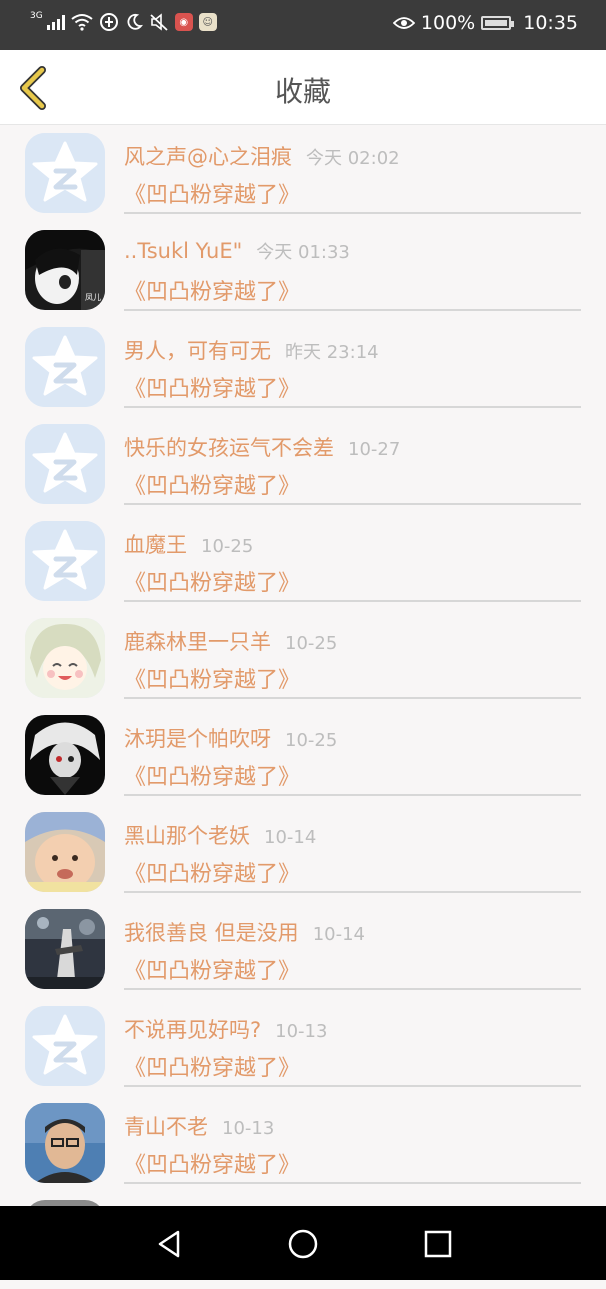  Describe the element at coordinates (166, 1127) in the screenshot. I see `user-name: 青山不老` at that location.